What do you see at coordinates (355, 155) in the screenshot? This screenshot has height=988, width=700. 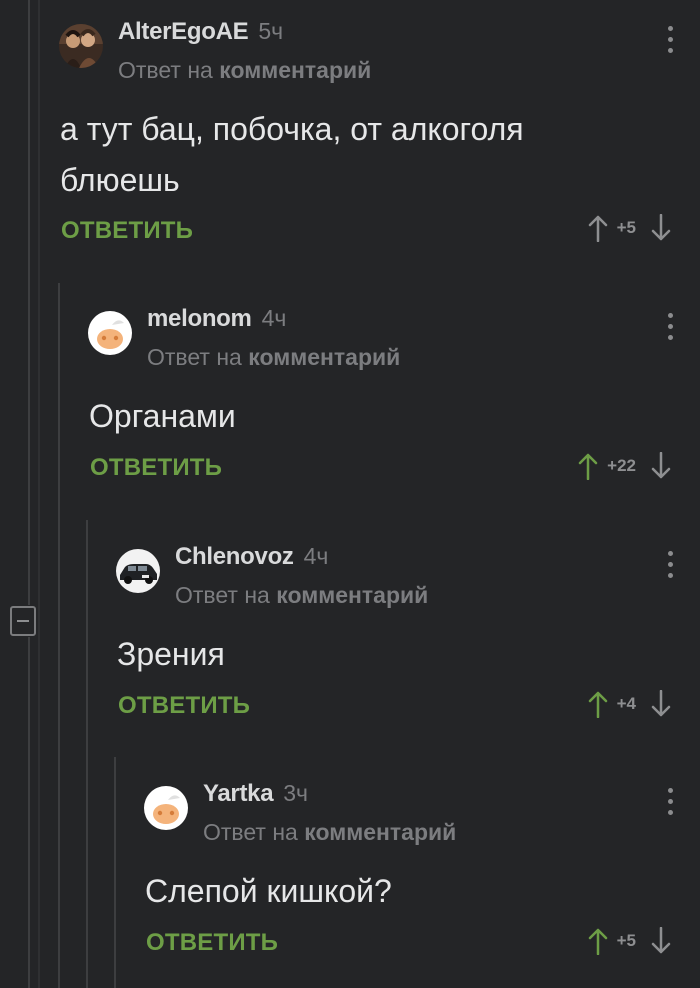 I see `comment-text: а тут бац, побочка, от алкоголя блюешь` at bounding box center [355, 155].